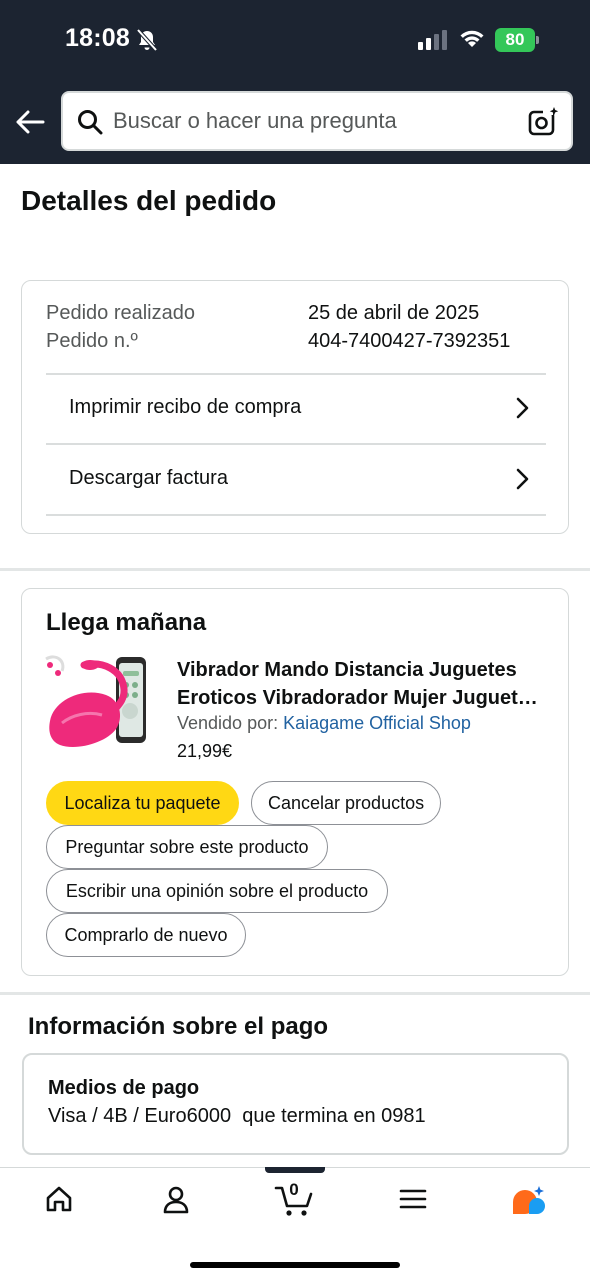 The width and height of the screenshot is (590, 1280). I want to click on nav-cart: 0, so click(294, 1200).